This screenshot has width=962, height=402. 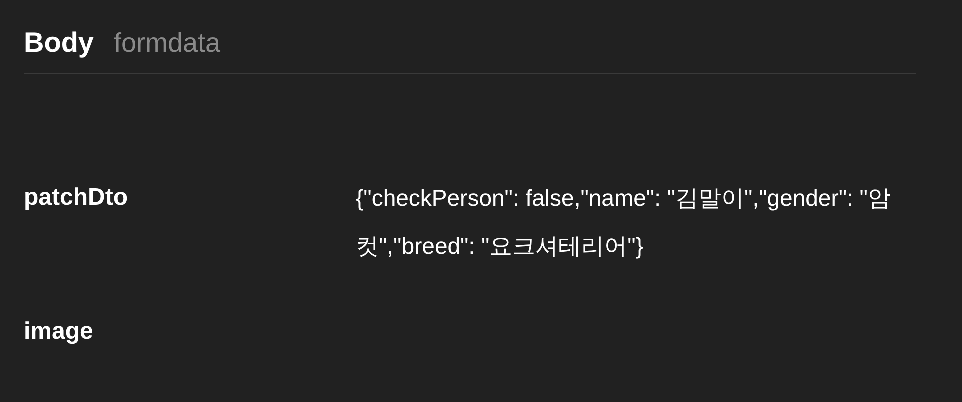 What do you see at coordinates (76, 198) in the screenshot?
I see `field-name: patchDto` at bounding box center [76, 198].